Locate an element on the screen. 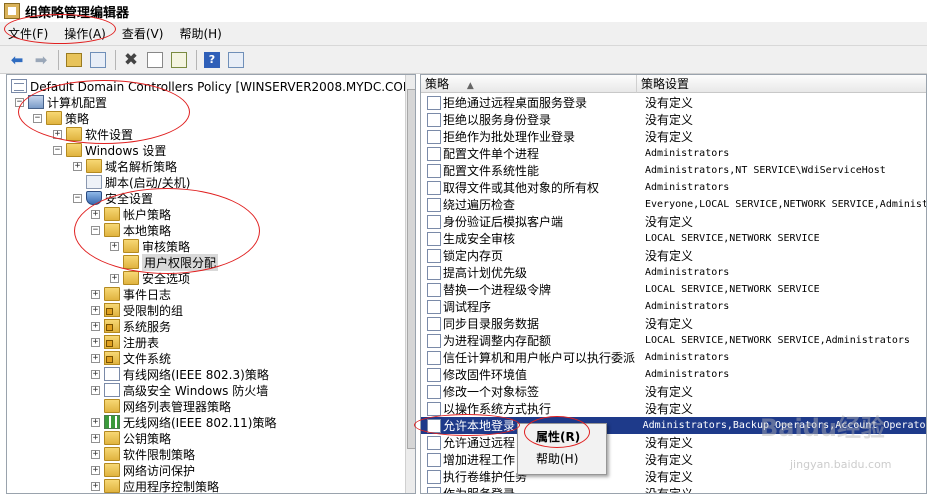 This screenshot has width=927, height=494. policy-name: 拒绝以服务身份登录 is located at coordinates (497, 120).